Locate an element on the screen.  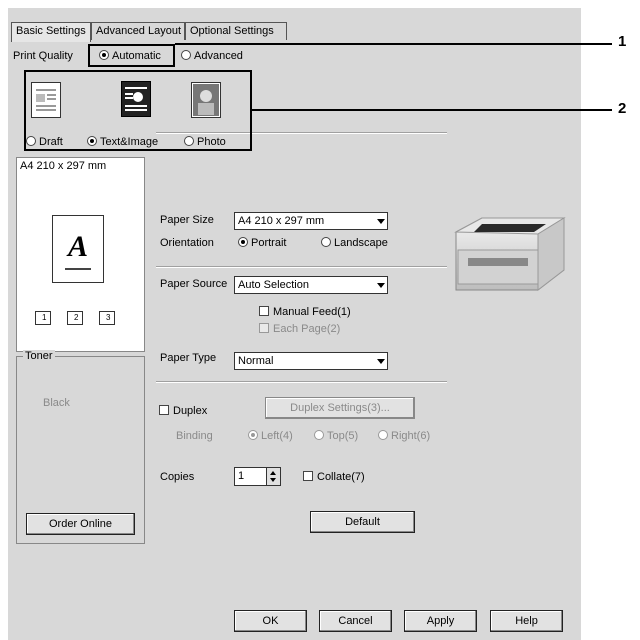
binding-right-radio: Right(6) is located at coordinates (404, 436).